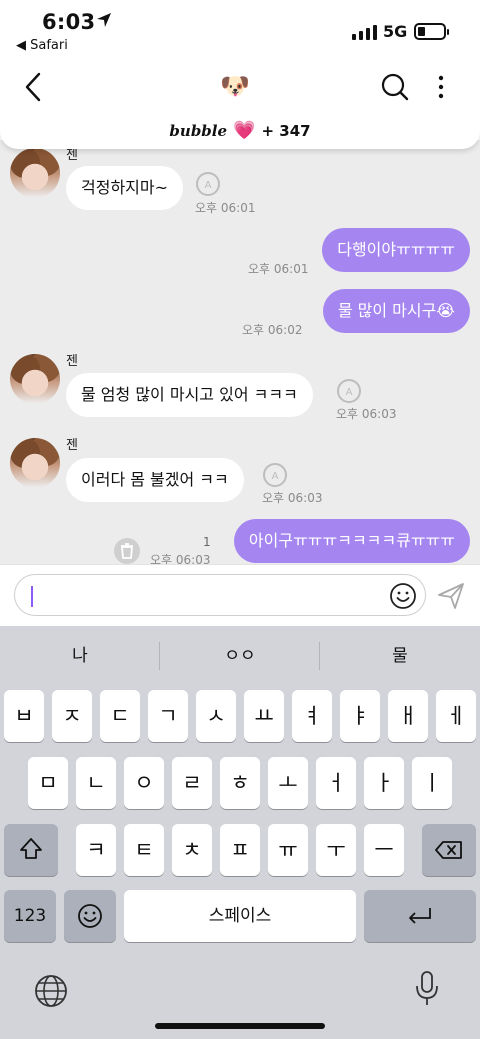  I want to click on signal-icon, so click(364, 32).